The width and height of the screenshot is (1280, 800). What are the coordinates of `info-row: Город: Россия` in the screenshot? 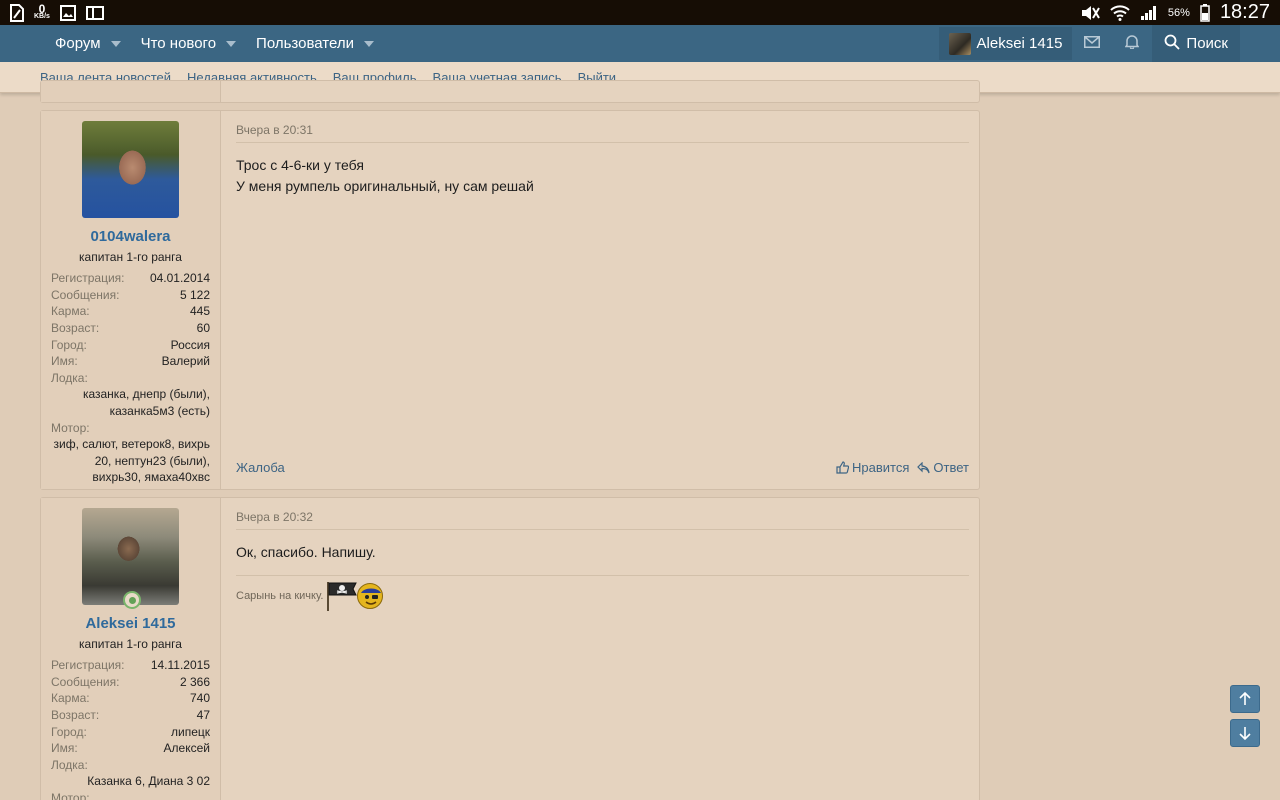 It's located at (130, 344).